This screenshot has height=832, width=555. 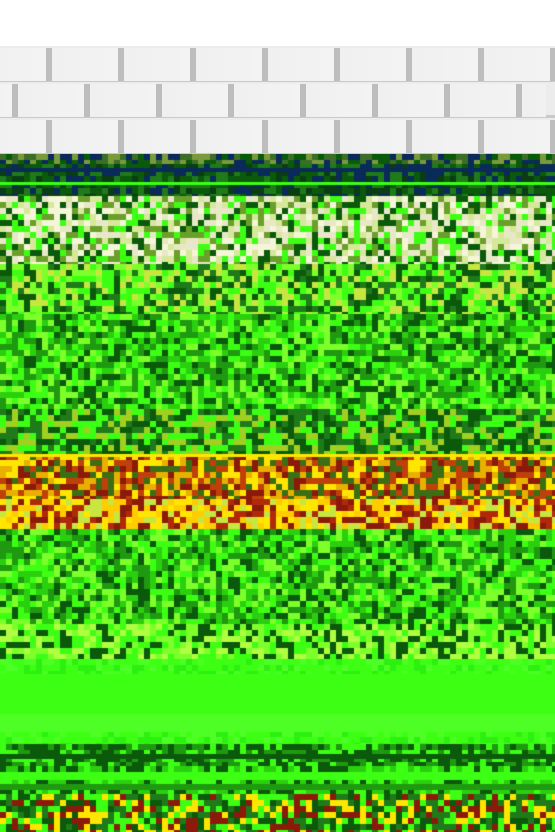 I want to click on top-margin, so click(x=277, y=23).